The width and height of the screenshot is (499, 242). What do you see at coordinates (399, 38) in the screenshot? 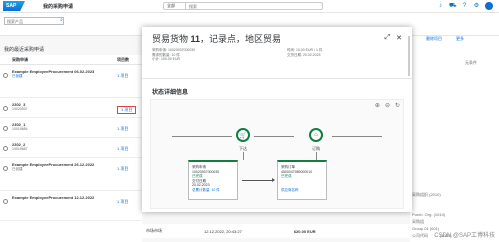
I see `close-icon: ✕` at bounding box center [399, 38].